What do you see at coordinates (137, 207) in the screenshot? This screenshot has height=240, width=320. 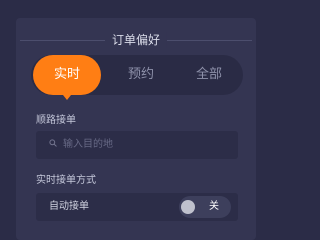 I see `auto-accept-row: 自动接单 关` at bounding box center [137, 207].